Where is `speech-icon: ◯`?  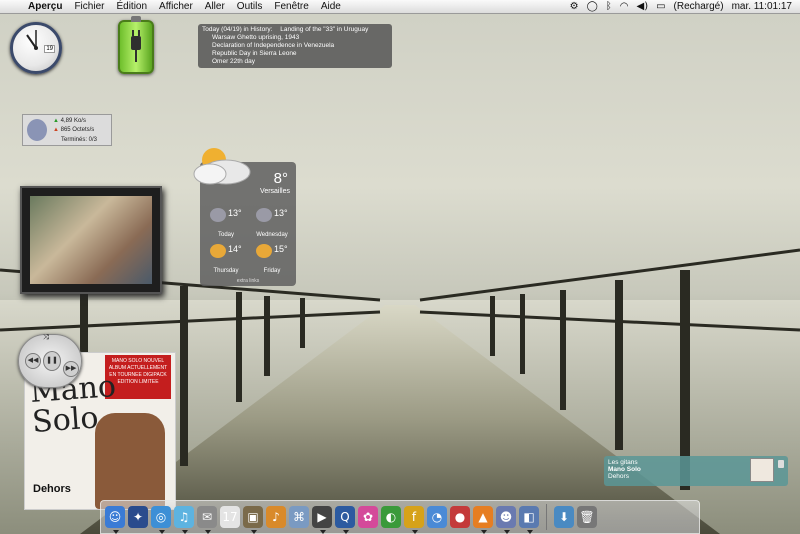 speech-icon: ◯ is located at coordinates (592, 6).